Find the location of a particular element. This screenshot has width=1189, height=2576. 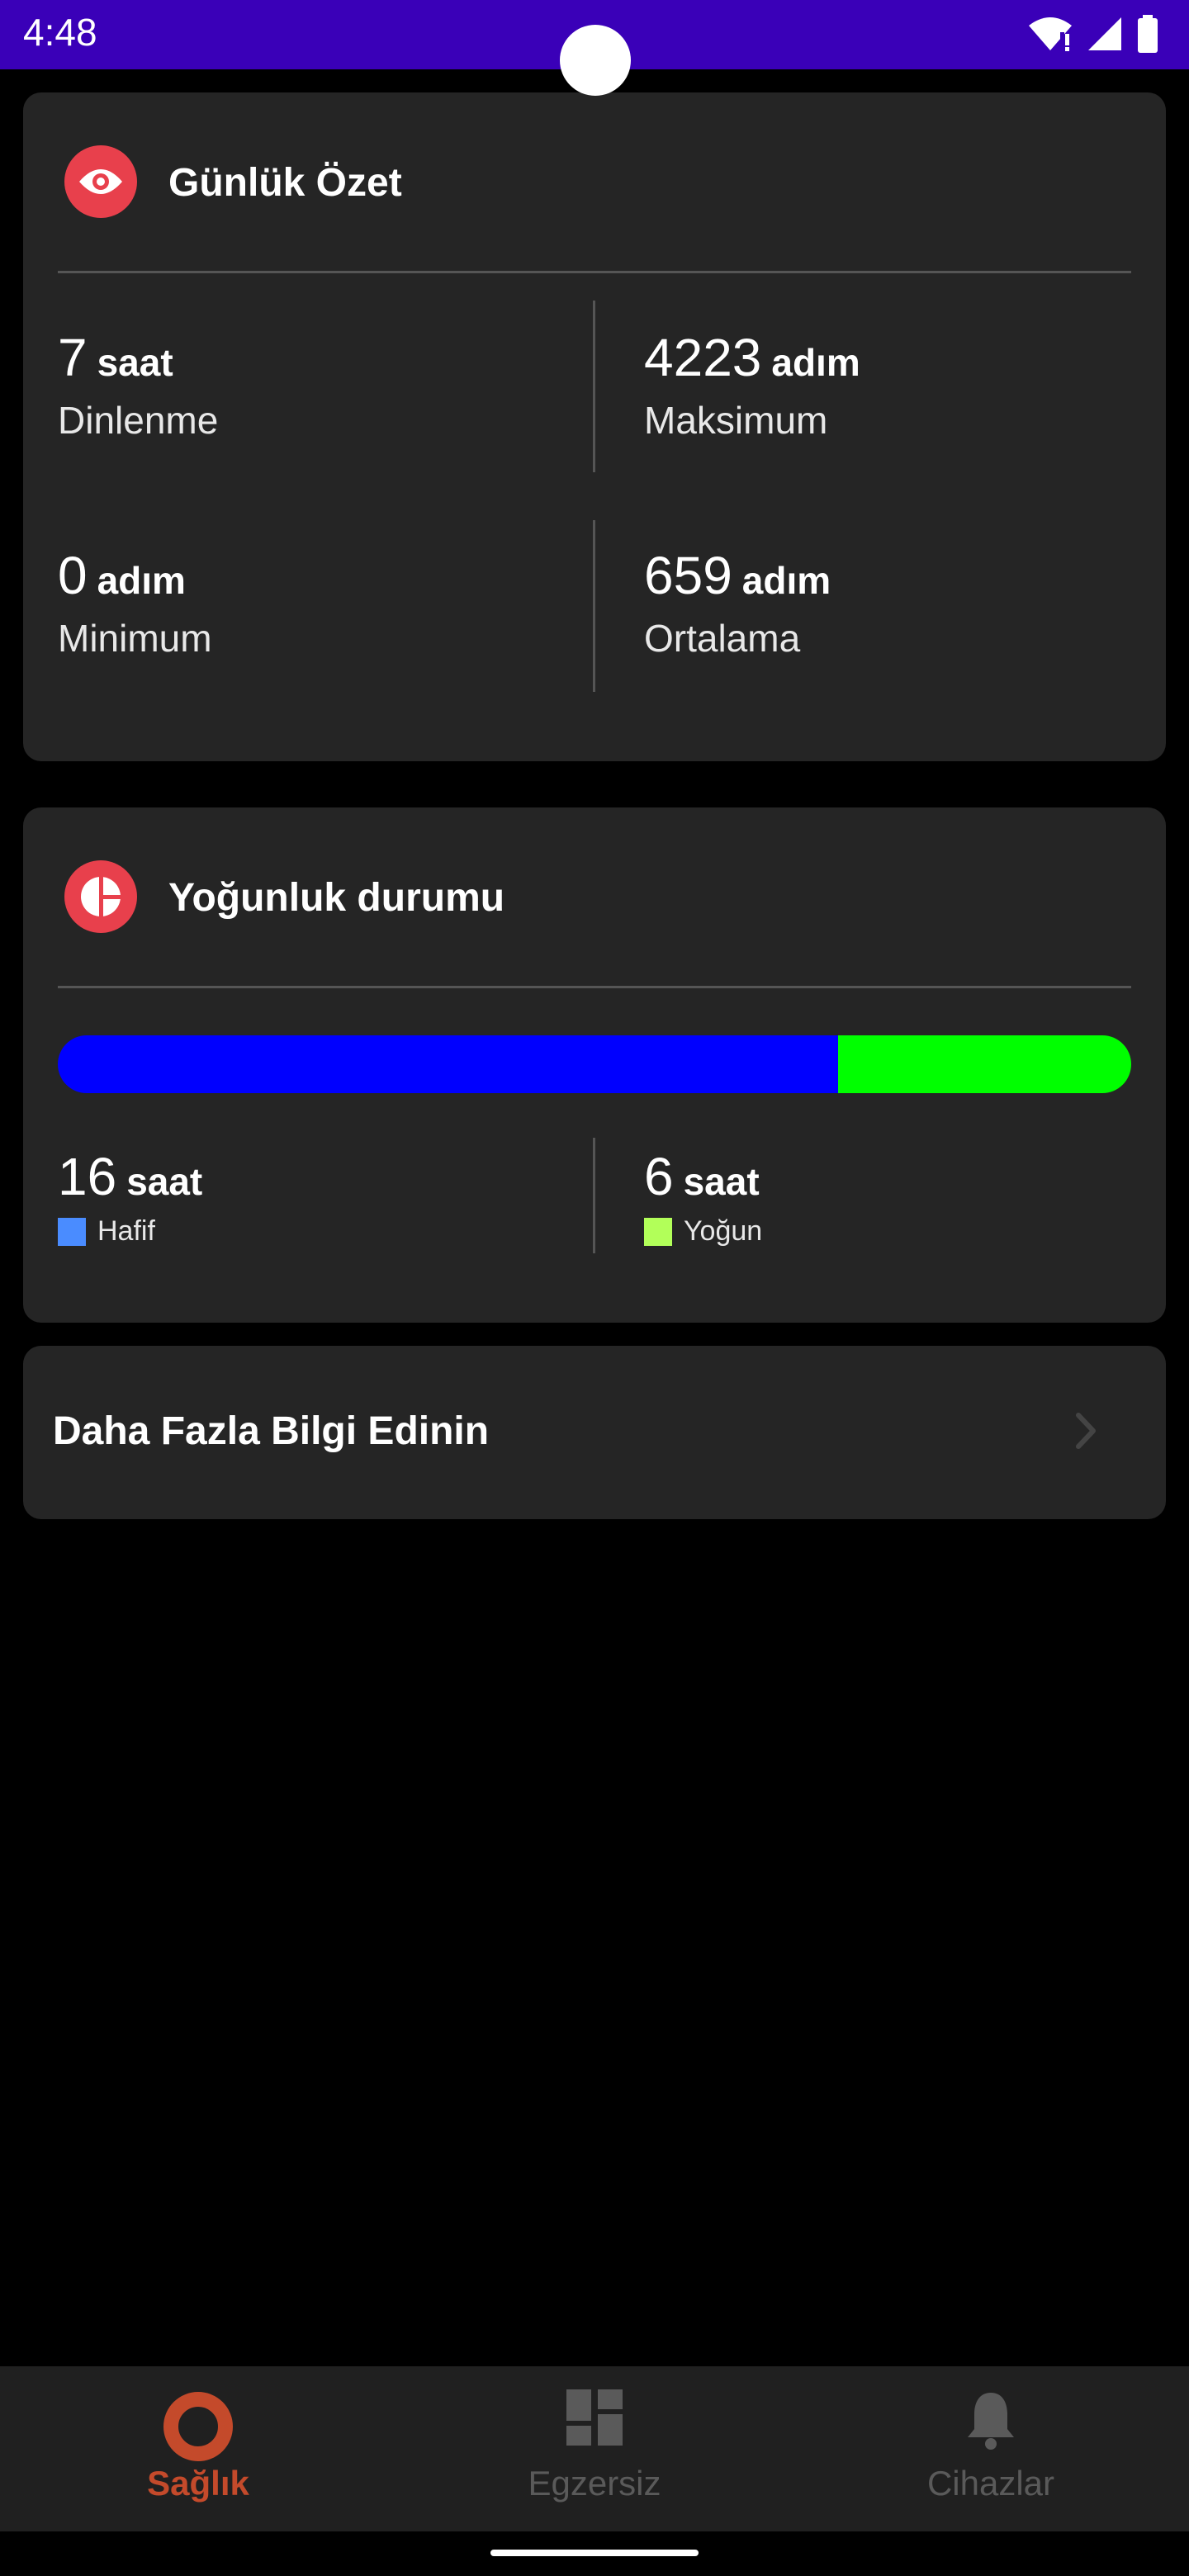

bottom-navigation: Sağlık Egzersiz Cihazlar is located at coordinates (594, 2448).